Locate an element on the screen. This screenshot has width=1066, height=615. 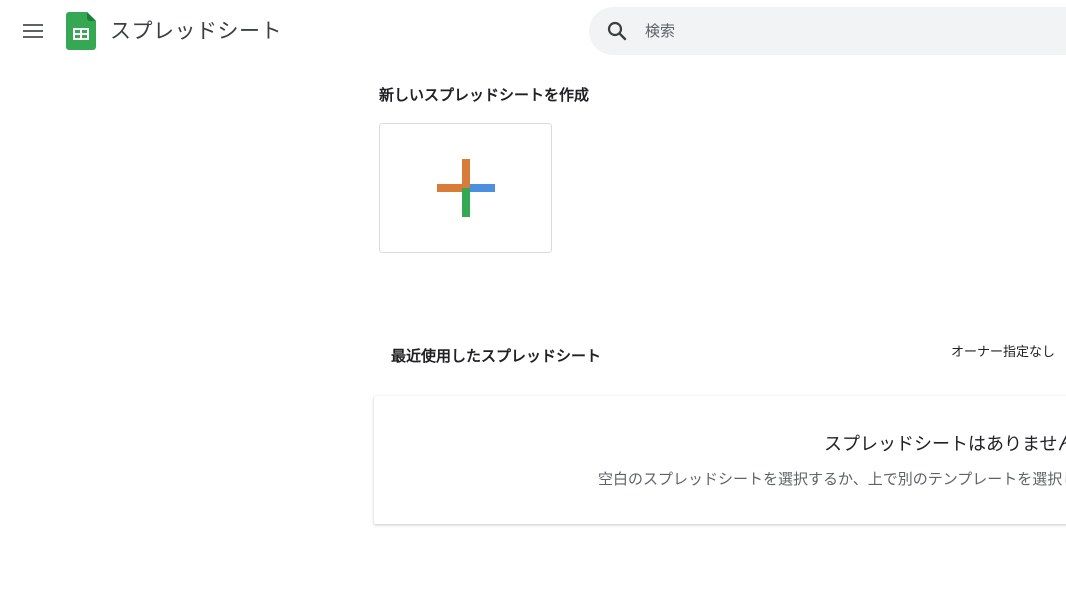
hamburger-menu-icon is located at coordinates (33, 31).